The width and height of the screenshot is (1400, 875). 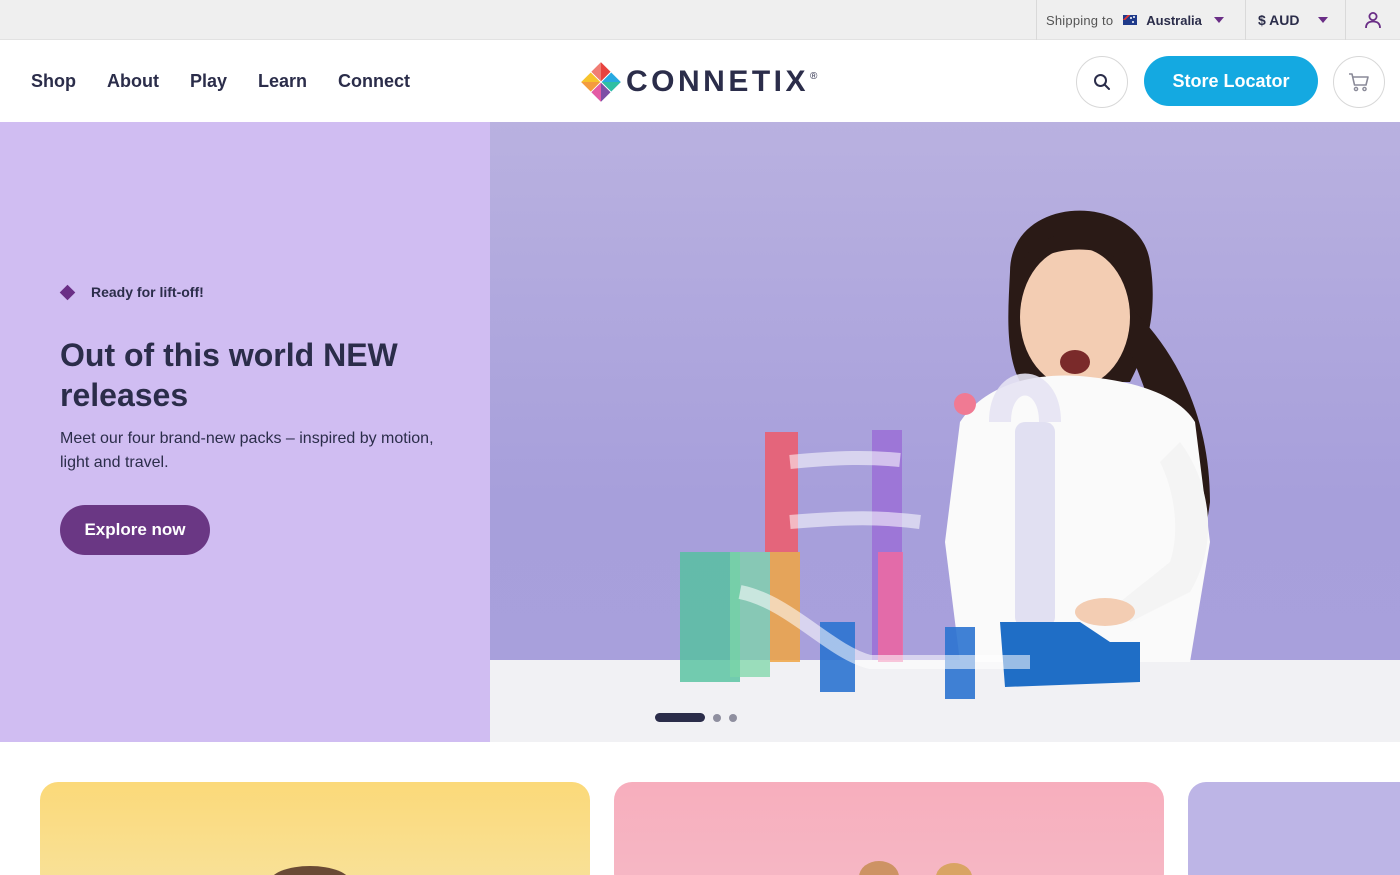 I want to click on logo-wordmark: CONNETIX, so click(x=718, y=81).